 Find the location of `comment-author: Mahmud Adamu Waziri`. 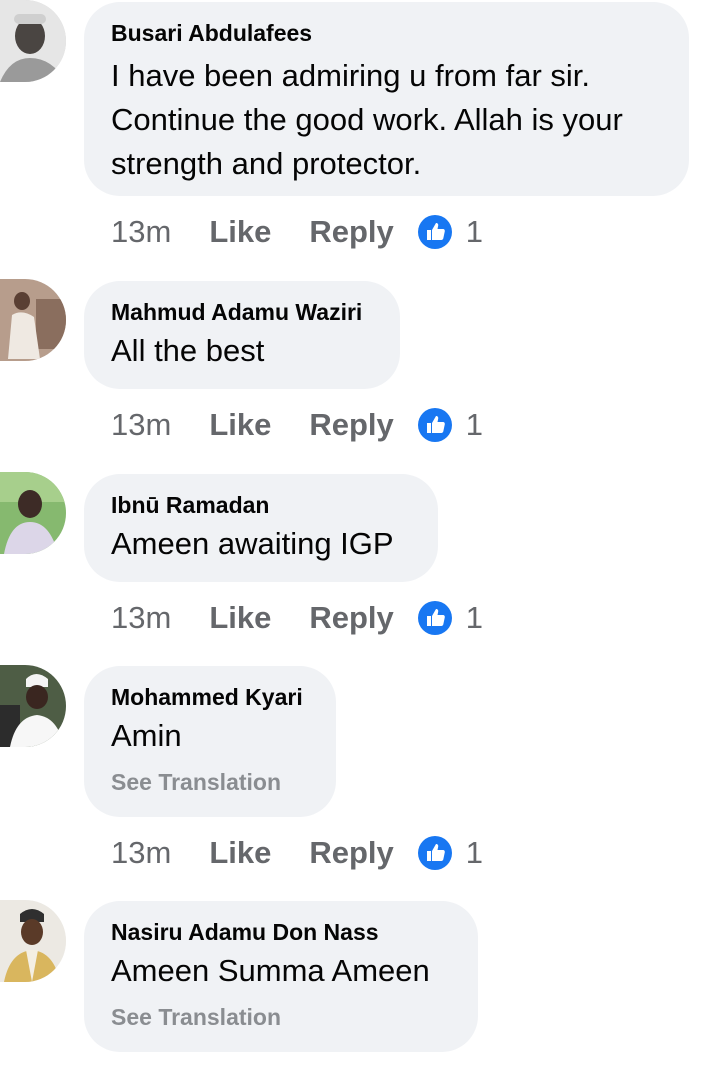

comment-author: Mahmud Adamu Waziri is located at coordinates (241, 312).